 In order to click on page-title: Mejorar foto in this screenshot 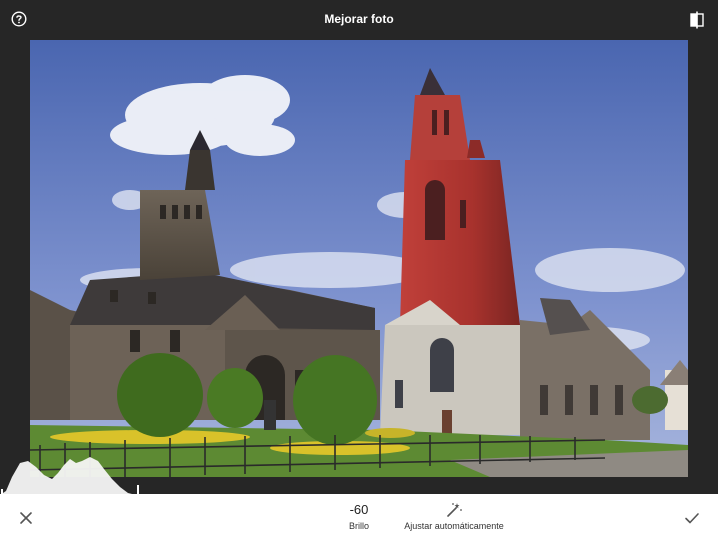, I will do `click(359, 19)`.